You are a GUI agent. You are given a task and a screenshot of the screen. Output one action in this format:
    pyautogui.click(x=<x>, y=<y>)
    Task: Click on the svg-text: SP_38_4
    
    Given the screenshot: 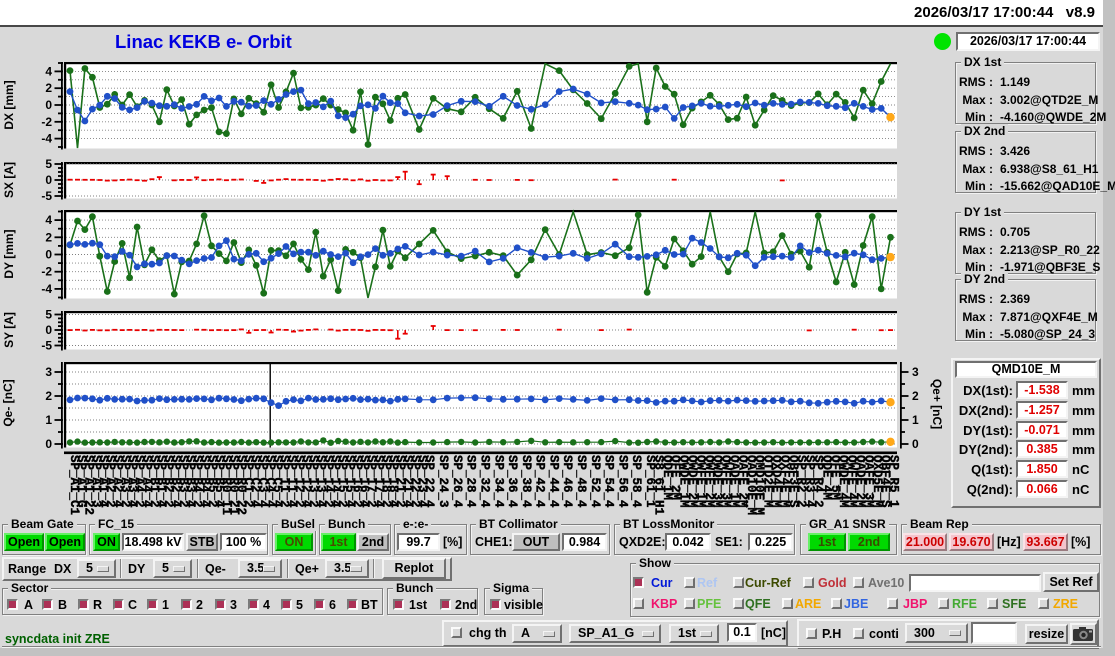 What is the action you would take?
    pyautogui.click(x=526, y=481)
    